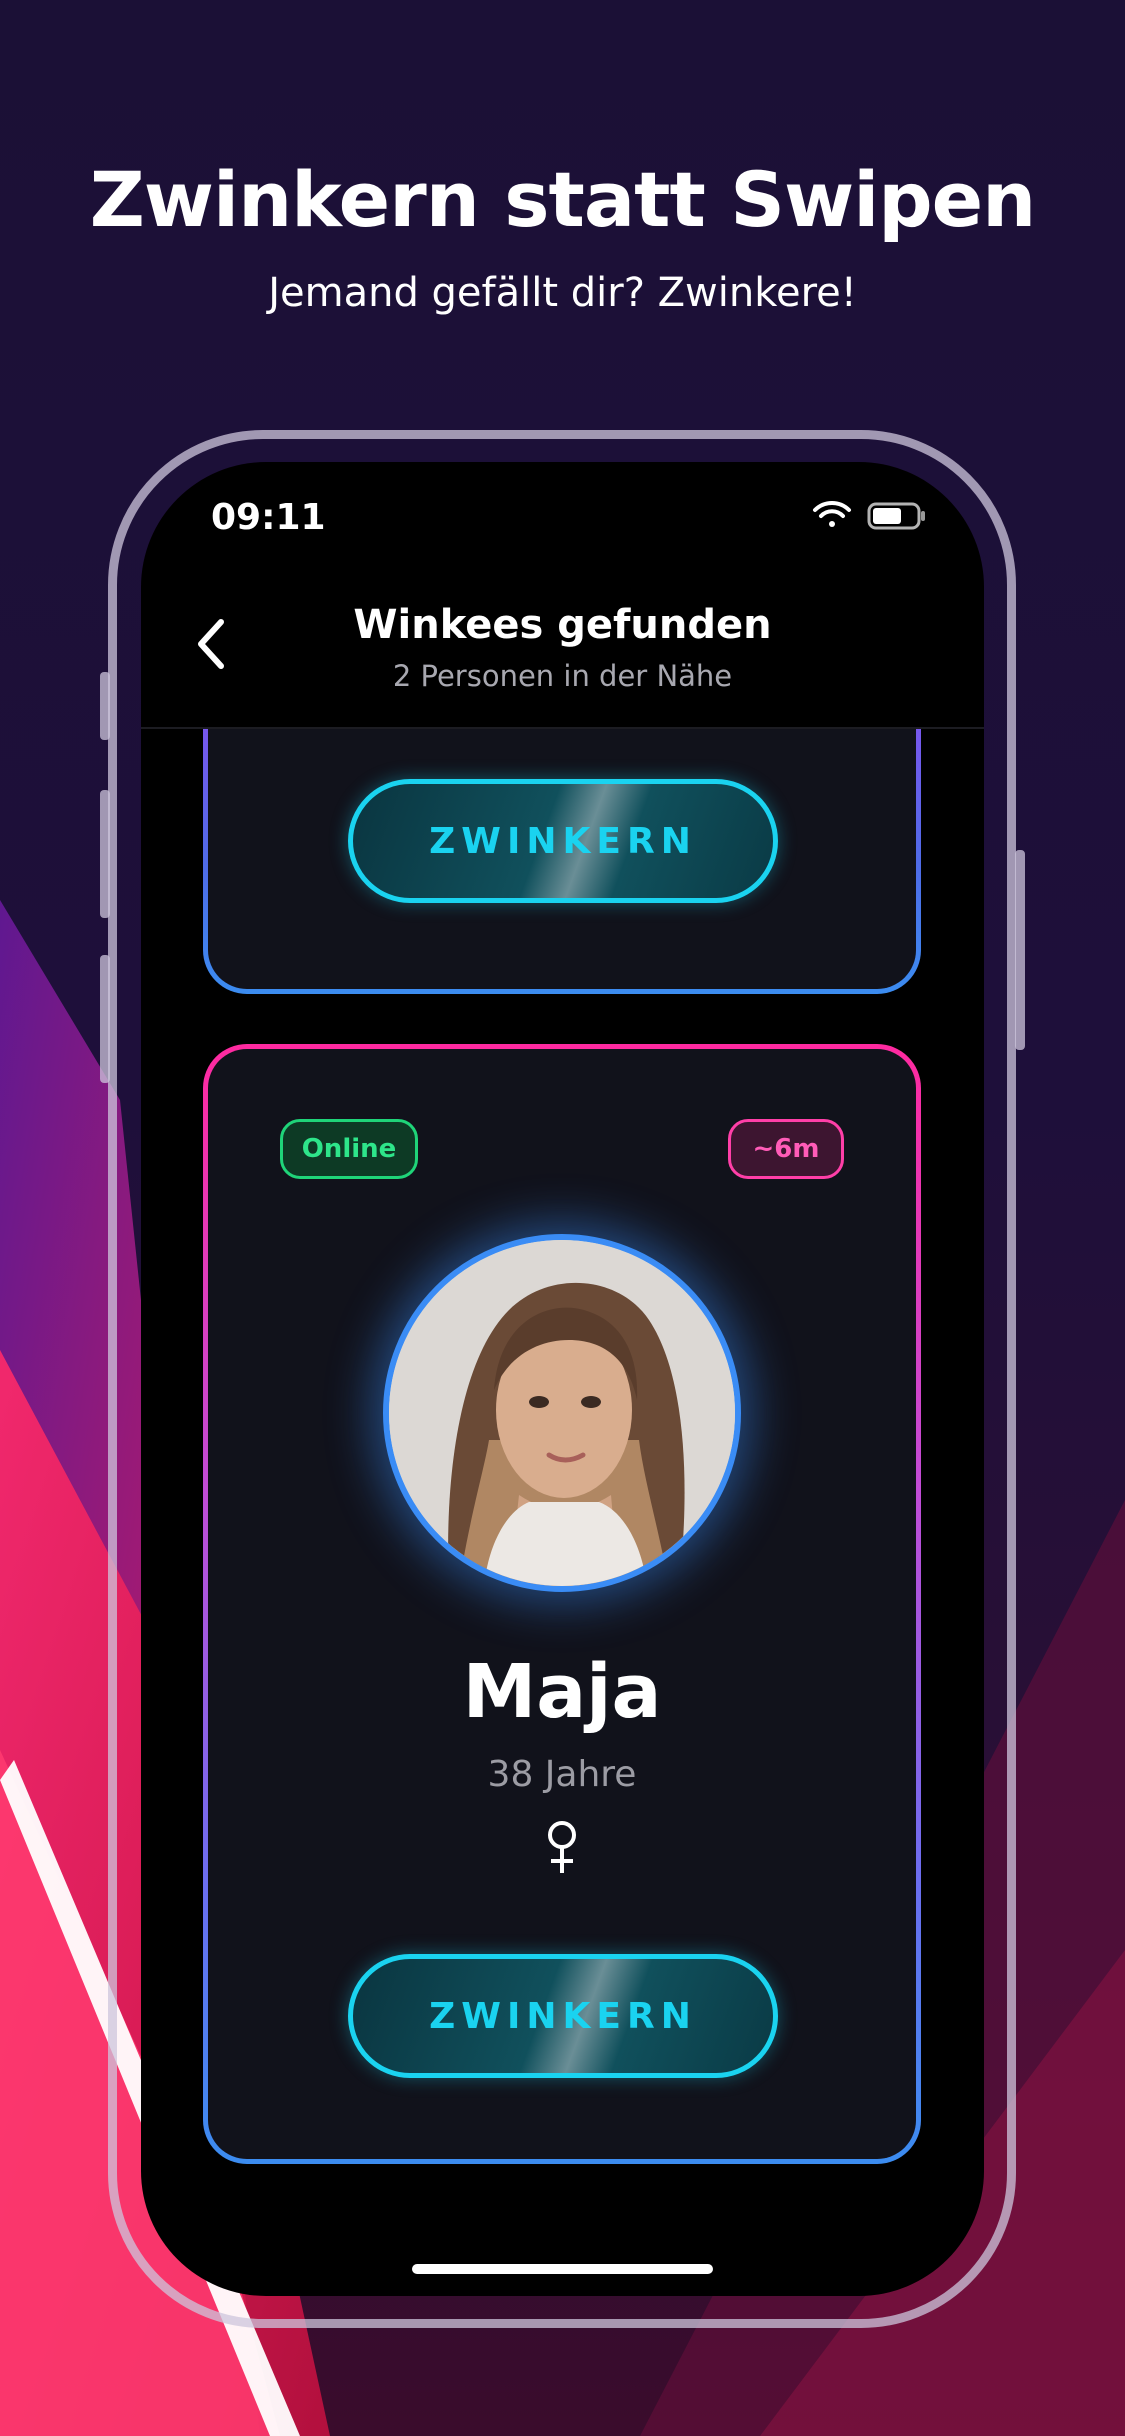 The width and height of the screenshot is (1125, 2436). What do you see at coordinates (105, 706) in the screenshot?
I see `mute-switch` at bounding box center [105, 706].